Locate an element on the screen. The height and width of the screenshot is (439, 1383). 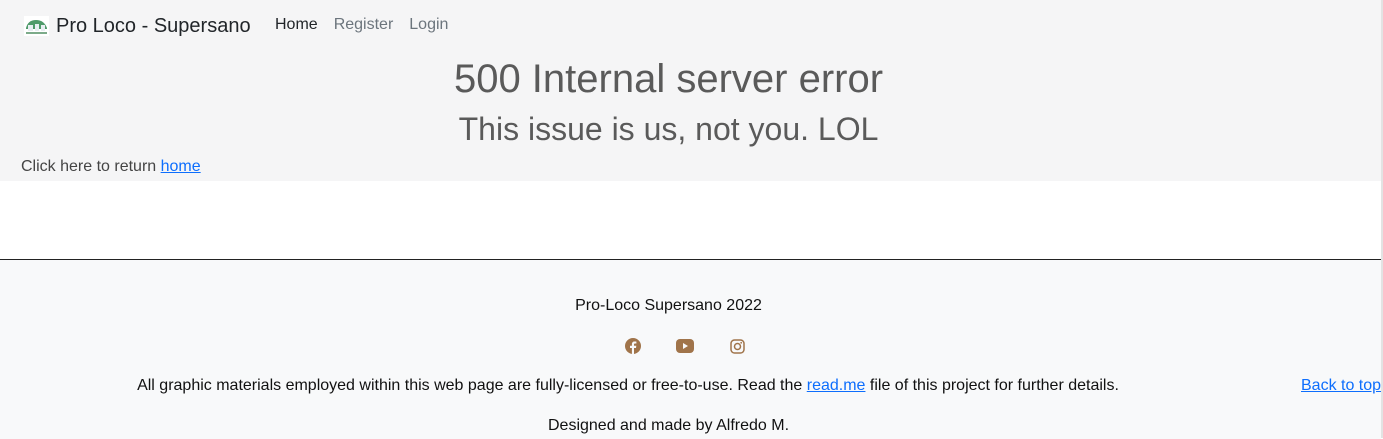
readme-link: read.me is located at coordinates (836, 385).